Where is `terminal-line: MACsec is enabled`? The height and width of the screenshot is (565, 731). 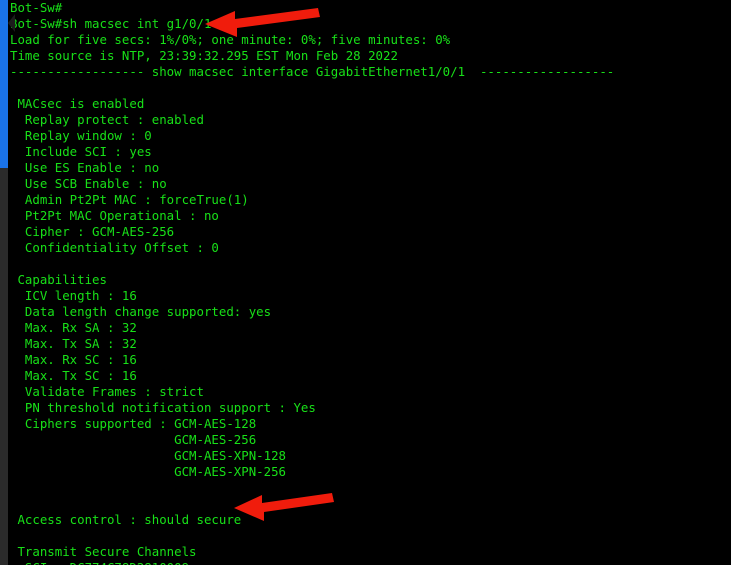 terminal-line: MACsec is enabled is located at coordinates (77, 103).